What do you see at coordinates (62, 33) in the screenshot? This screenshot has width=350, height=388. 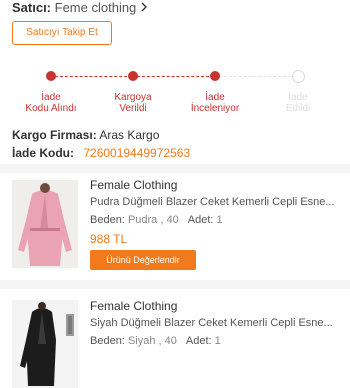 I see `follow-seller-button: Satıcıyı Takip Et` at bounding box center [62, 33].